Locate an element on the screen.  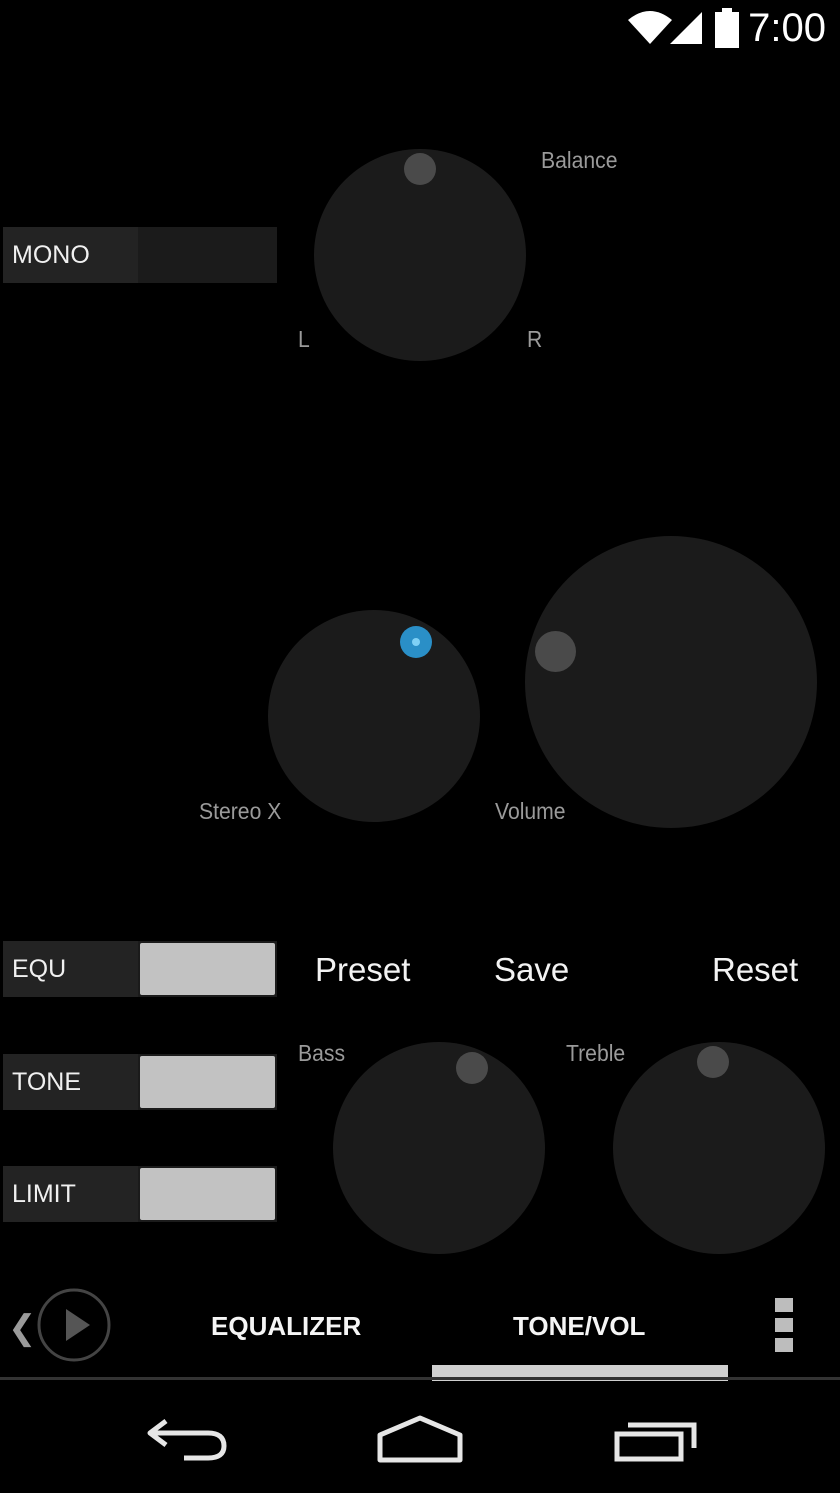
balance-label: Balance is located at coordinates (579, 160).